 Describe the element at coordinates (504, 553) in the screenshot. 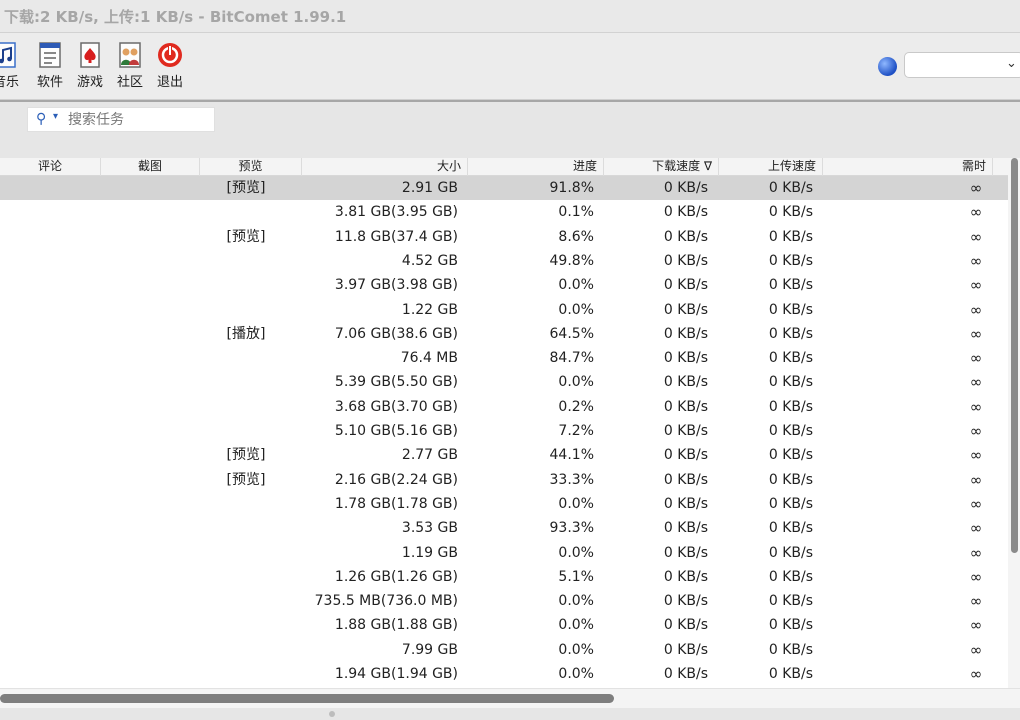

I see `table-row: 1.19 GB 0.0% 0 KB/s 0 KB/s ∞` at that location.